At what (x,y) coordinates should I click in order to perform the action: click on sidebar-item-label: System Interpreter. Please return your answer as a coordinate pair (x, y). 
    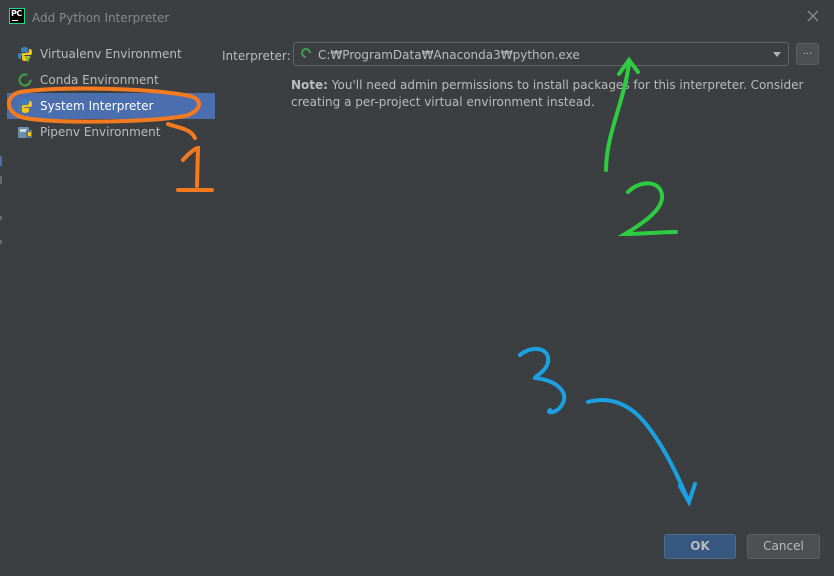
    Looking at the image, I should click on (97, 106).